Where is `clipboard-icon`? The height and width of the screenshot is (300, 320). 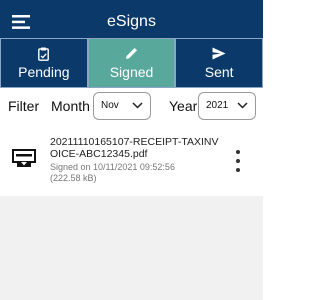
clipboard-icon is located at coordinates (44, 54).